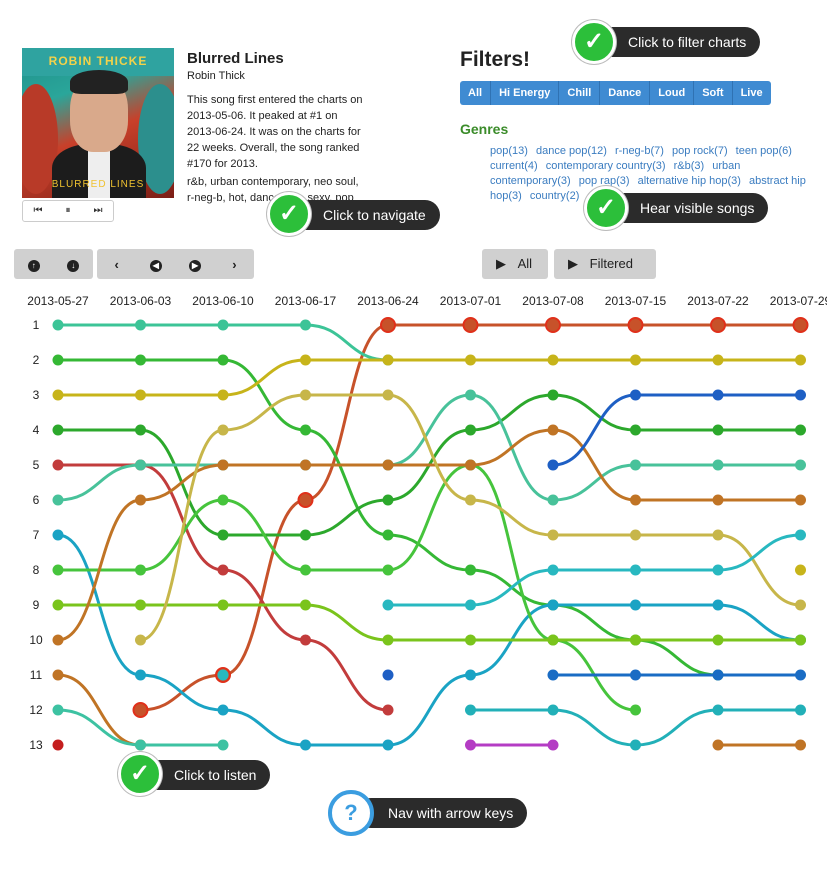 This screenshot has height=882, width=827. What do you see at coordinates (234, 264) in the screenshot?
I see `last-week-button: ›` at bounding box center [234, 264].